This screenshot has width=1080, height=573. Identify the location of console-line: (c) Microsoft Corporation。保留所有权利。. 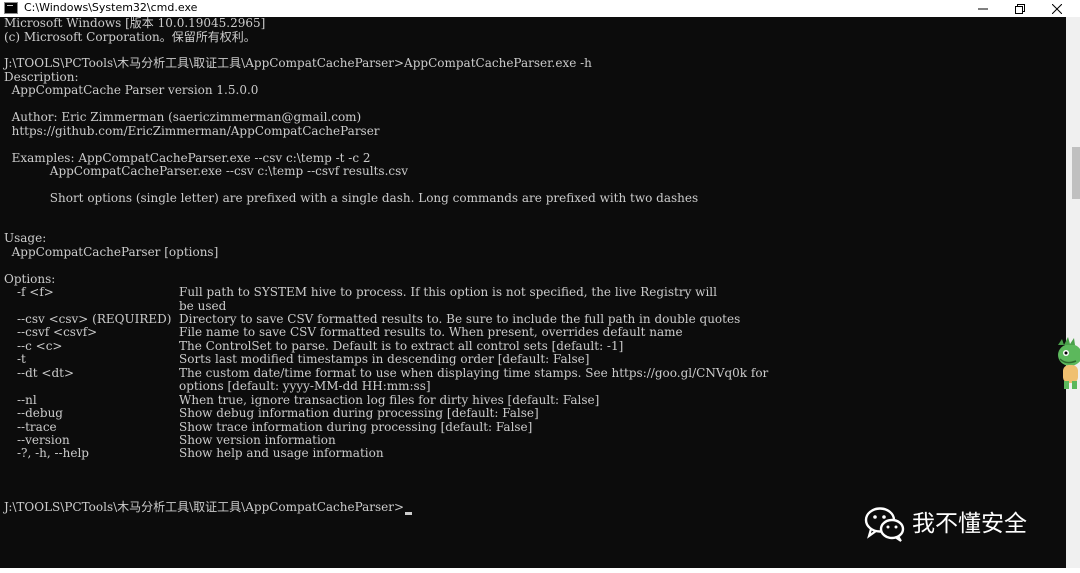
(130, 36).